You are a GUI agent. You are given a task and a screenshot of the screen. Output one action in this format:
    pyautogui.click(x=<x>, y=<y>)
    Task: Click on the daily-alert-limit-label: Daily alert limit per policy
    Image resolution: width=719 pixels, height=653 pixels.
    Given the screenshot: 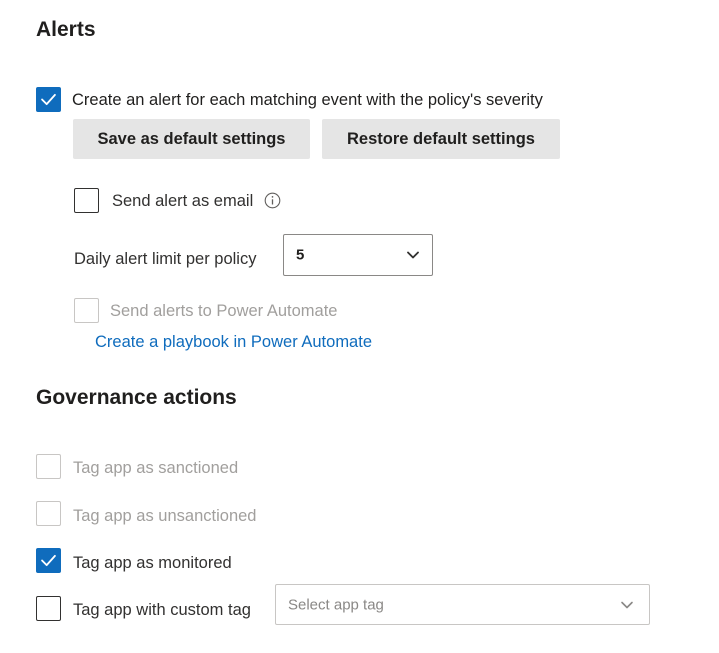 What is the action you would take?
    pyautogui.click(x=165, y=259)
    